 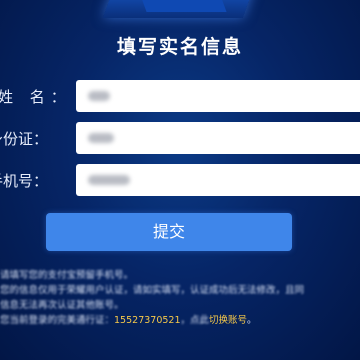 I want to click on name-label: 姓 名：, so click(x=36, y=97).